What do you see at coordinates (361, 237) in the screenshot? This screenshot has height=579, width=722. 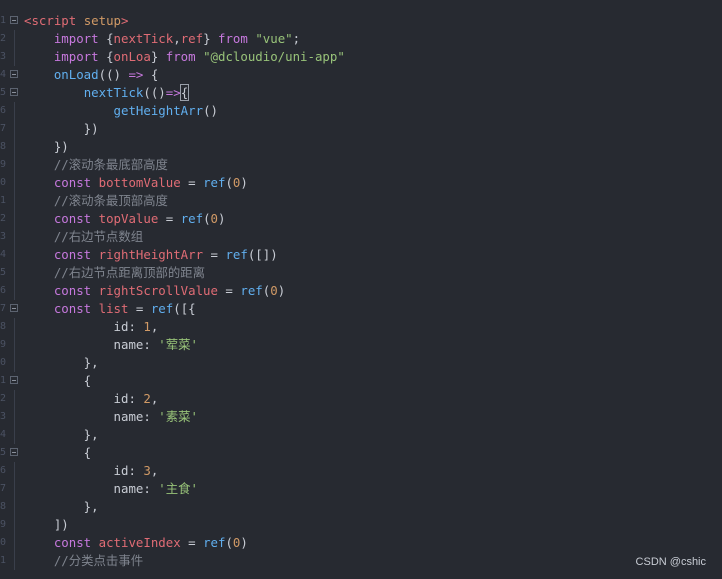 I see `code-line: 3 //右边节点数组` at bounding box center [361, 237].